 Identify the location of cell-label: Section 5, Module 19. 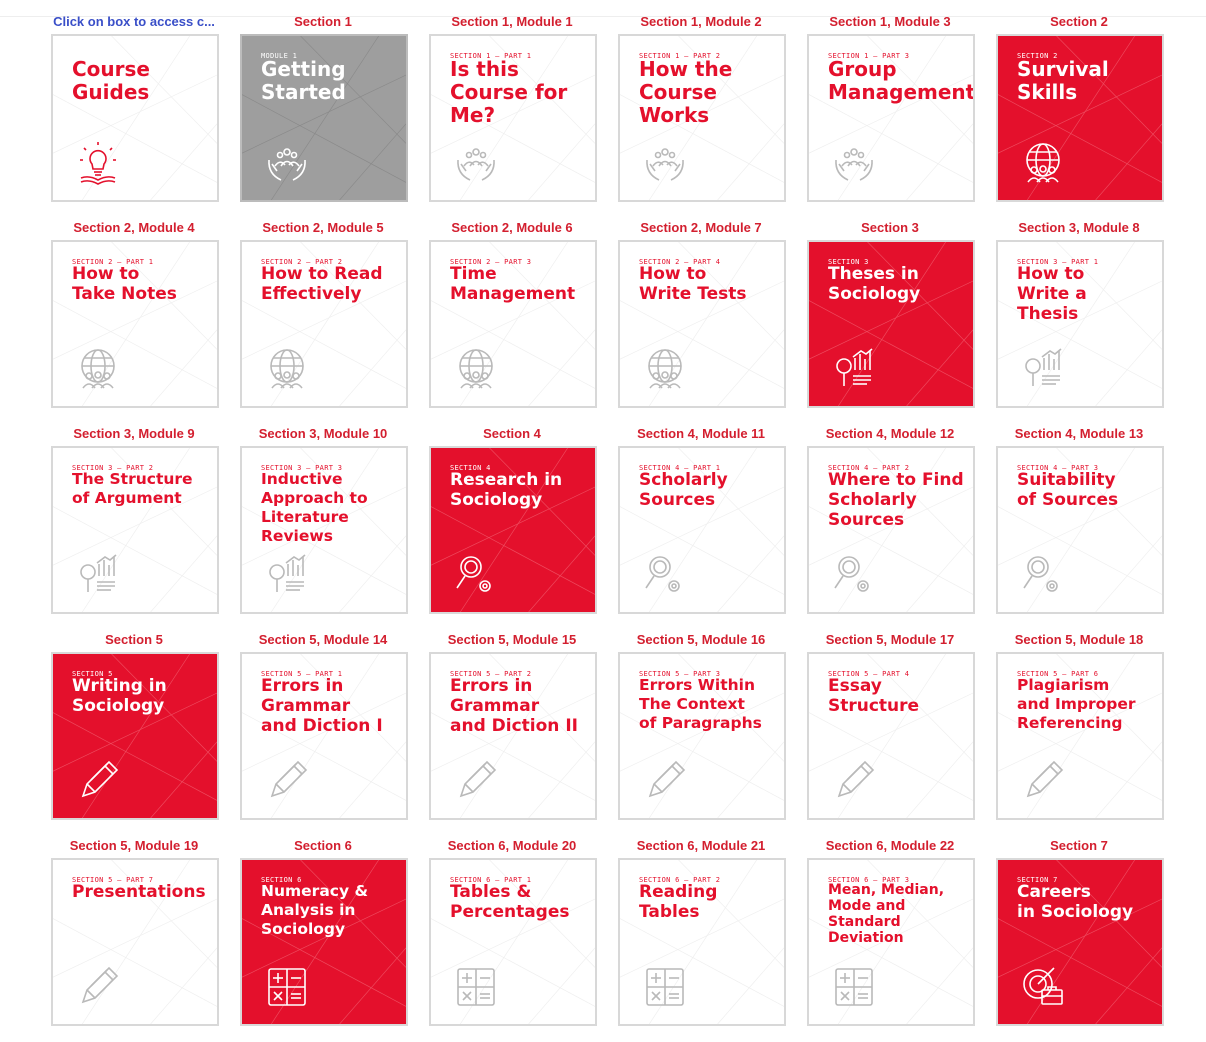
(134, 845).